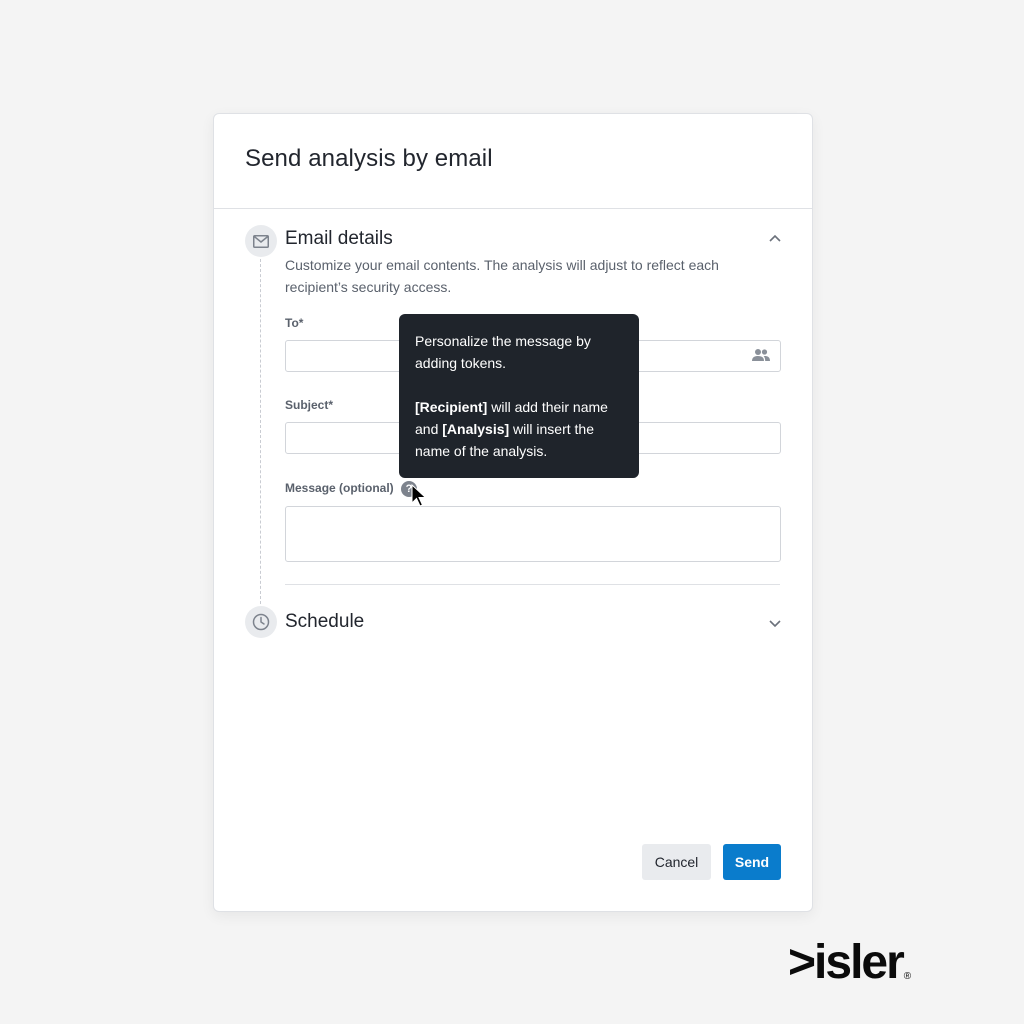 Image resolution: width=1024 pixels, height=1024 pixels. I want to click on message-field, so click(533, 534).